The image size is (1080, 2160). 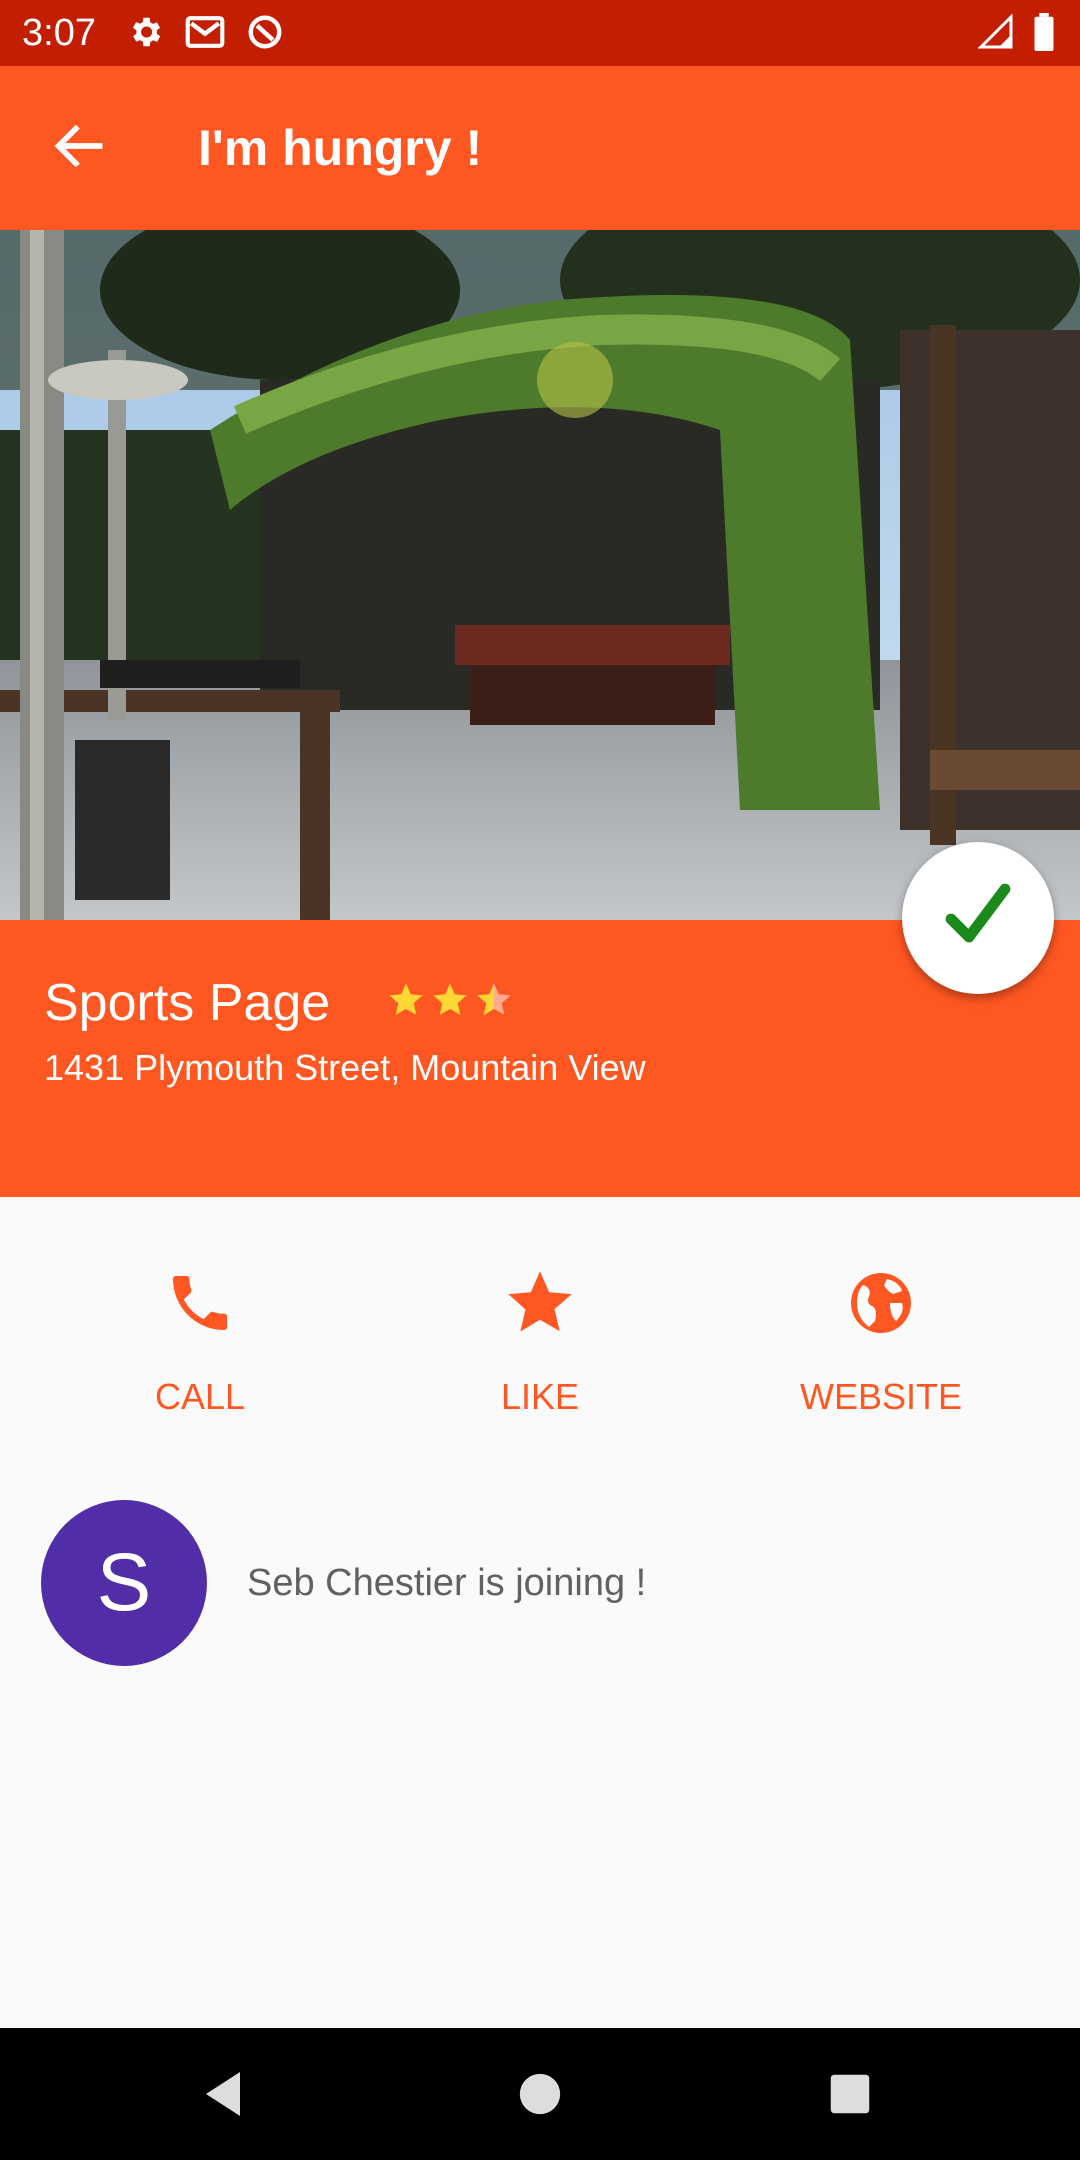 I want to click on rating-stars, so click(x=450, y=1002).